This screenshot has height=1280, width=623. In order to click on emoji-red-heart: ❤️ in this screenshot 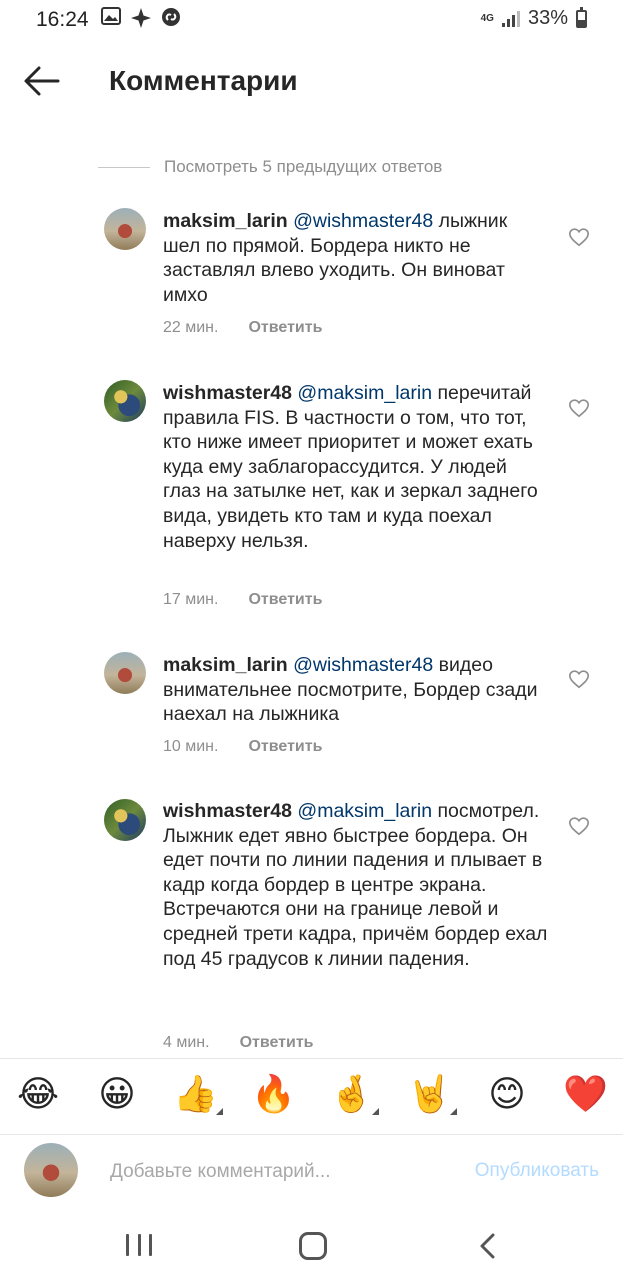, I will do `click(585, 1095)`.